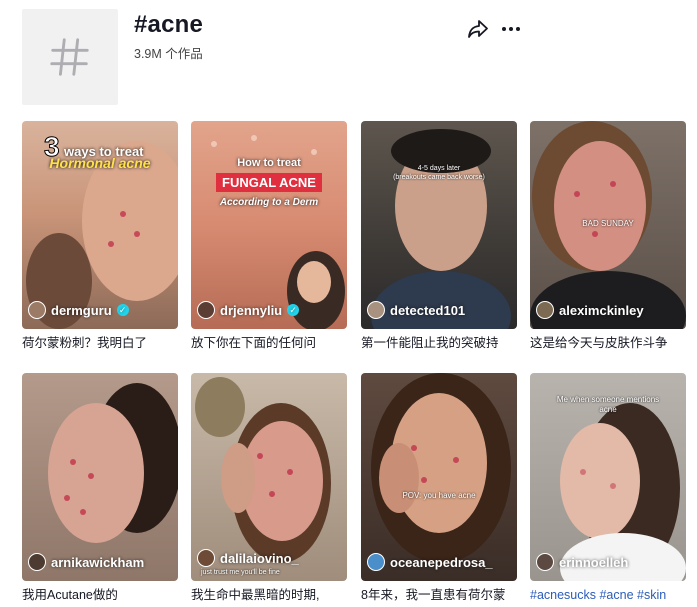 This screenshot has width=697, height=607. I want to click on video-thumbnail: POV: you have acne oceanepedrosa_, so click(439, 477).